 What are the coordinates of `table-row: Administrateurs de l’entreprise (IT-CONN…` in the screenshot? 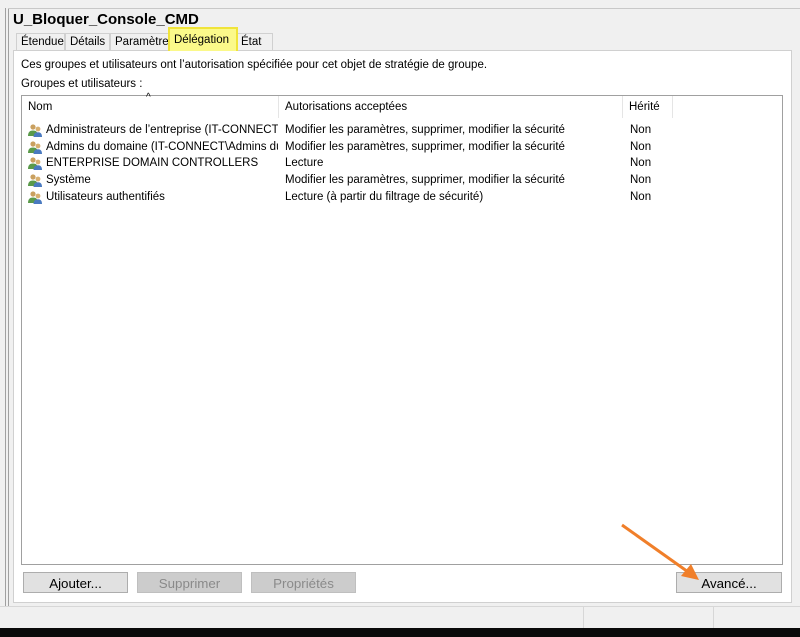 It's located at (402, 130).